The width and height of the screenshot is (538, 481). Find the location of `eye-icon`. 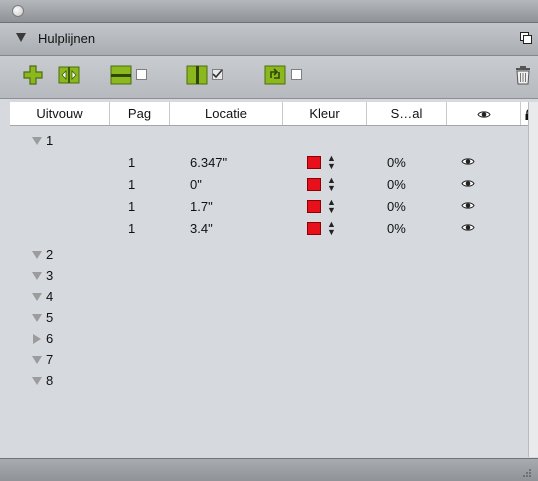

eye-icon is located at coordinates (483, 114).